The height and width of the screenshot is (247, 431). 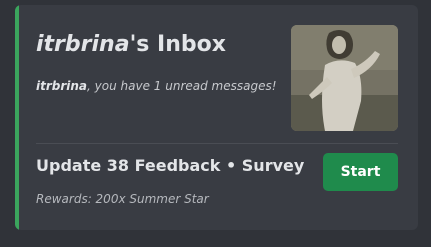 What do you see at coordinates (217, 143) in the screenshot?
I see `divider` at bounding box center [217, 143].